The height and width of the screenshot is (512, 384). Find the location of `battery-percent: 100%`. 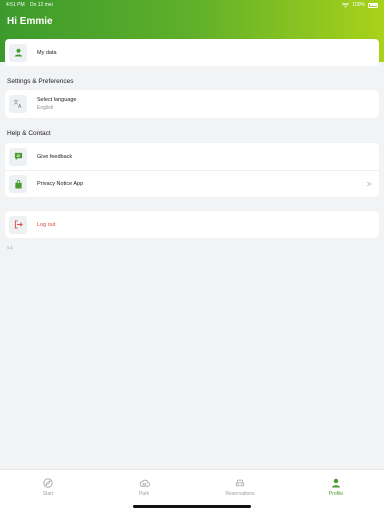

battery-percent: 100% is located at coordinates (358, 5).